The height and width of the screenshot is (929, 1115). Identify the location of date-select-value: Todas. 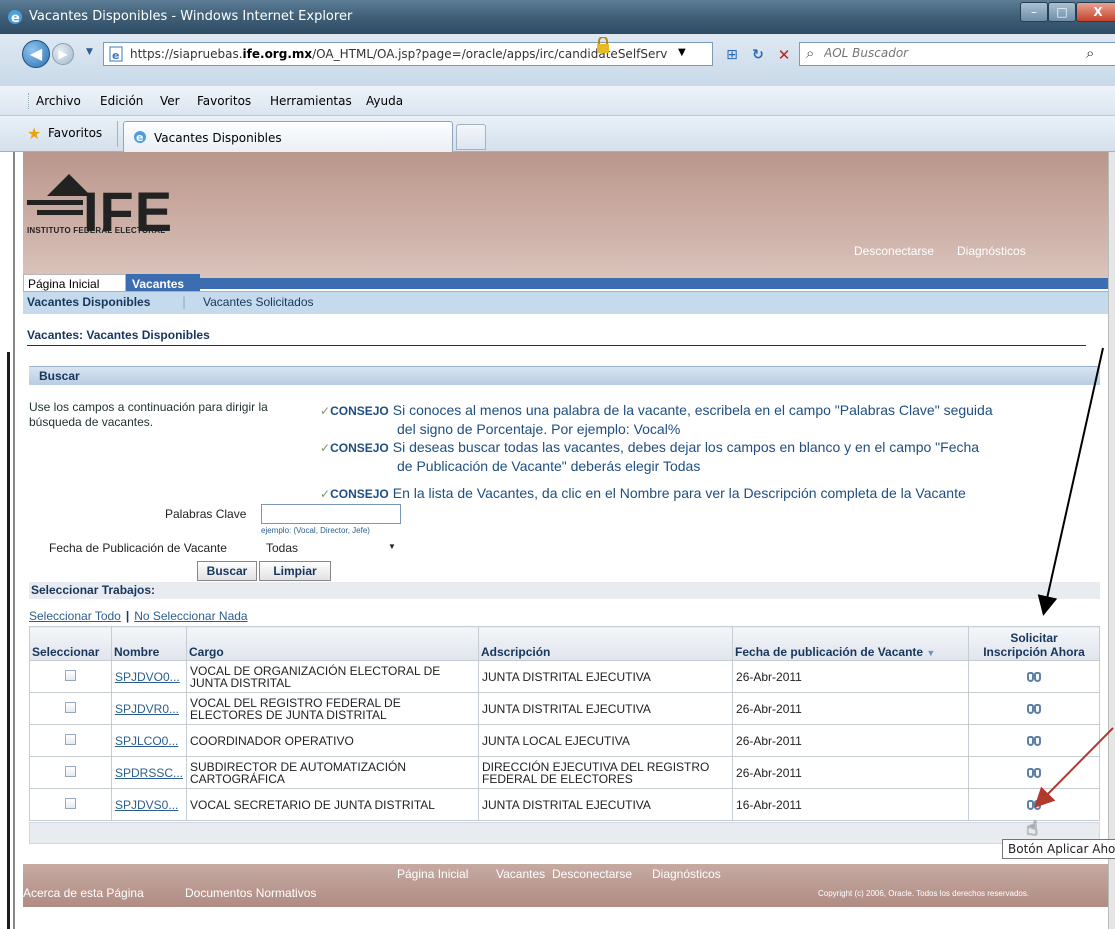
(282, 548).